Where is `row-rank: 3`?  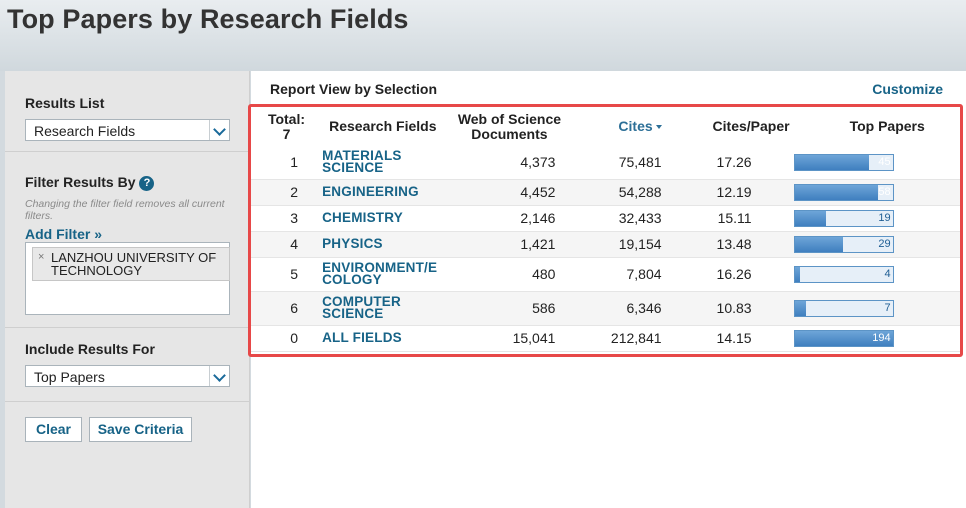 row-rank: 3 is located at coordinates (286, 218).